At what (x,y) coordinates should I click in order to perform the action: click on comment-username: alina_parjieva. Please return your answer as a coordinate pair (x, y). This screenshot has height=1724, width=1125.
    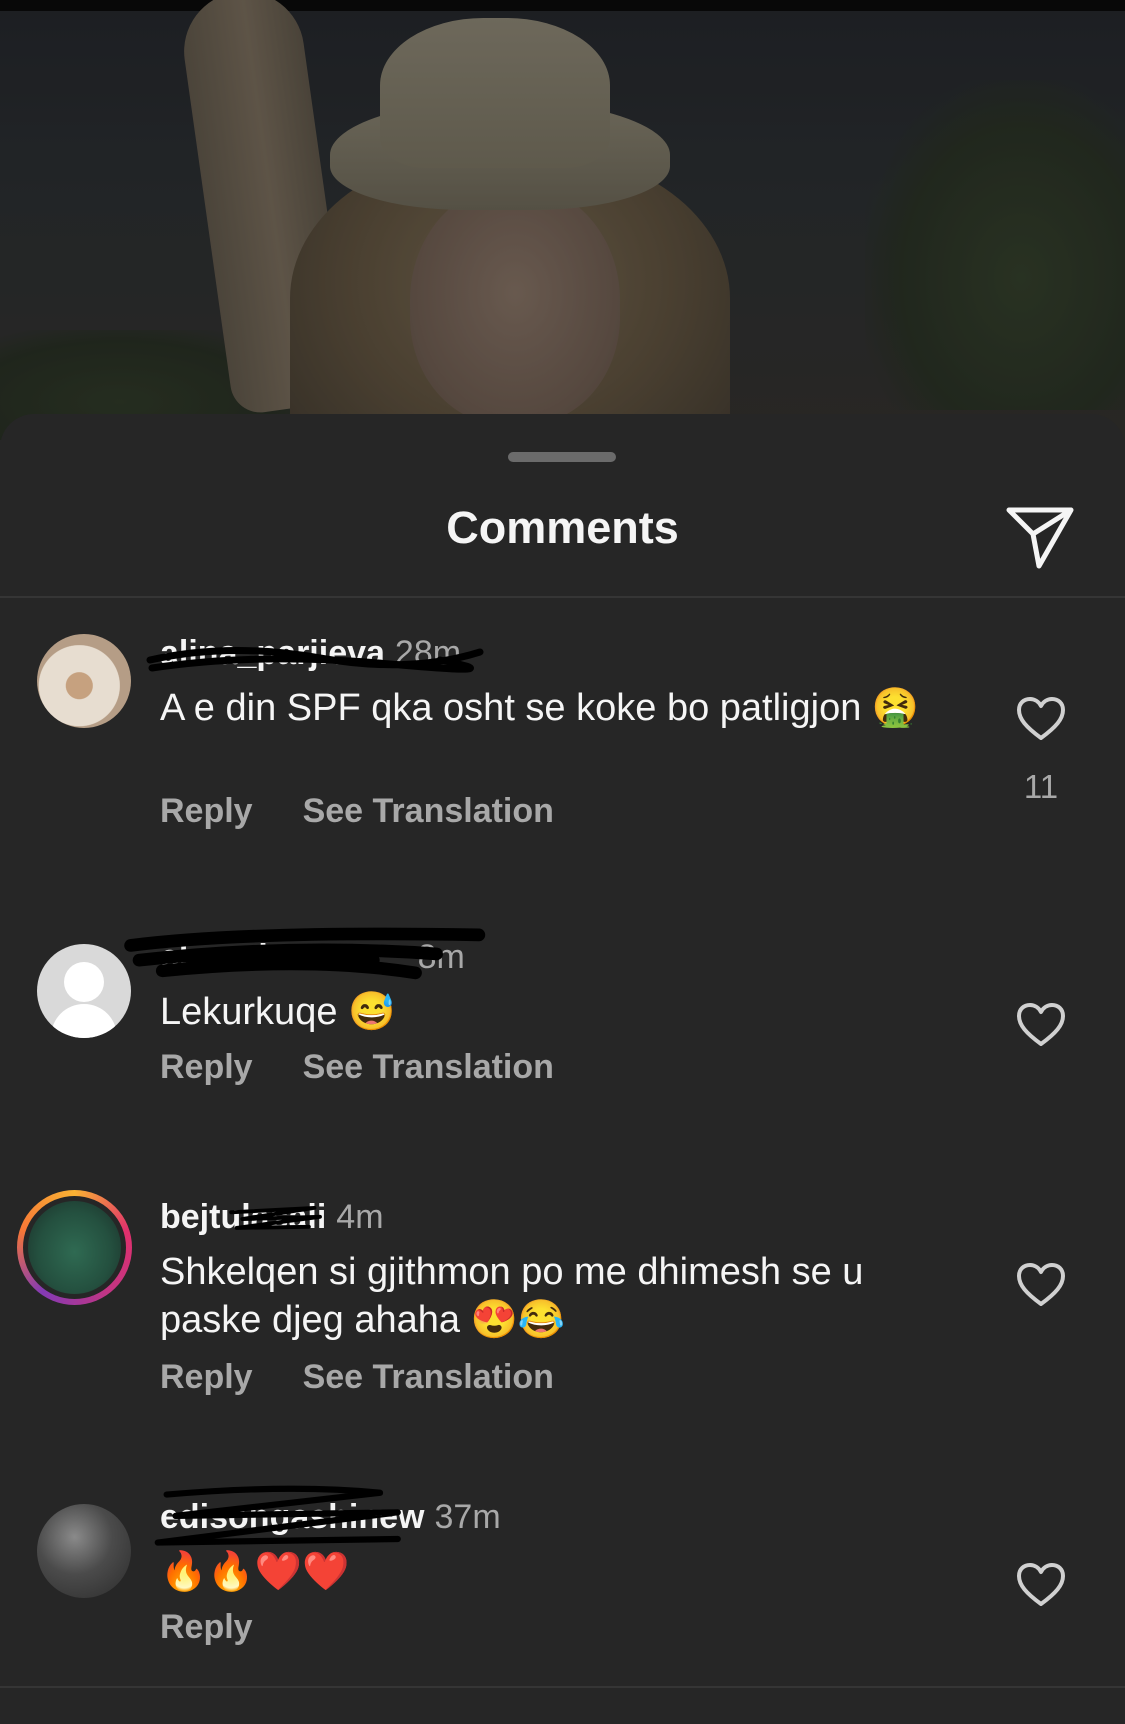
    Looking at the image, I should click on (272, 653).